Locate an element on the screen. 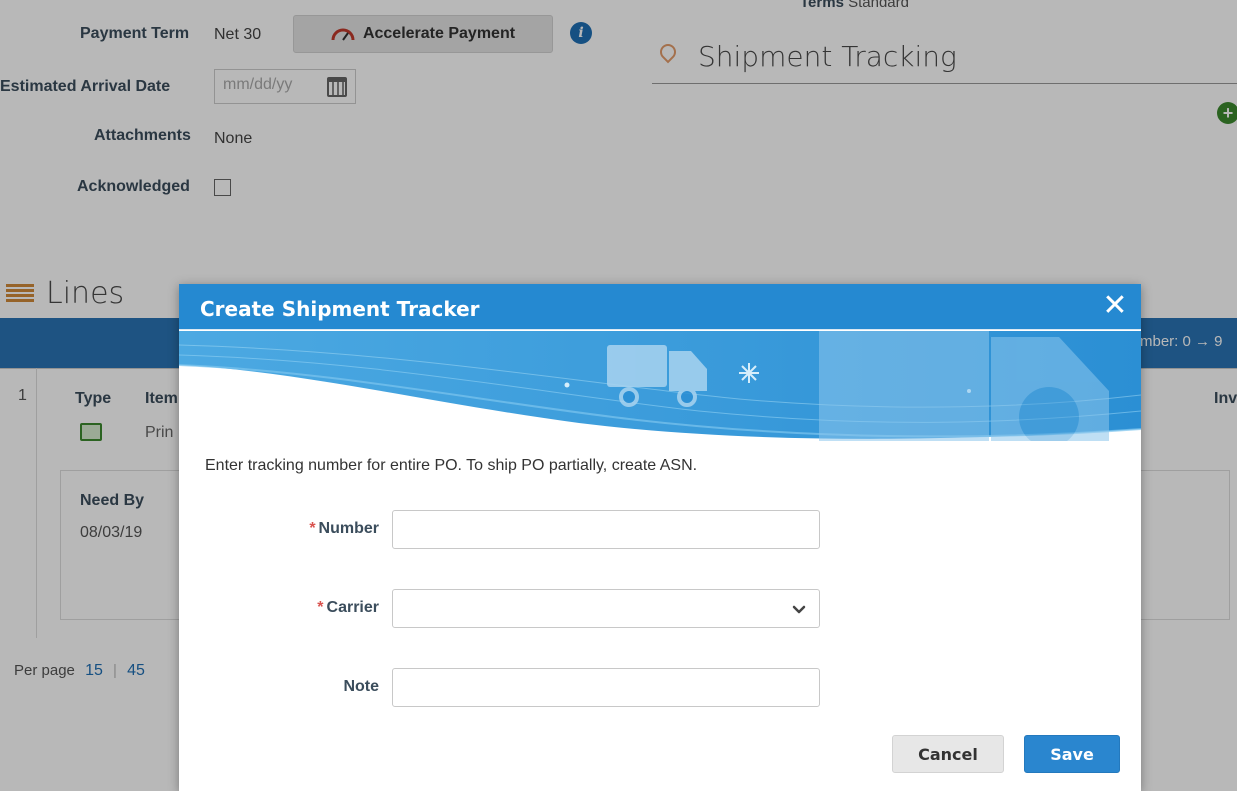 The height and width of the screenshot is (791, 1237). carrier-label: * Carrier is located at coordinates (348, 608).